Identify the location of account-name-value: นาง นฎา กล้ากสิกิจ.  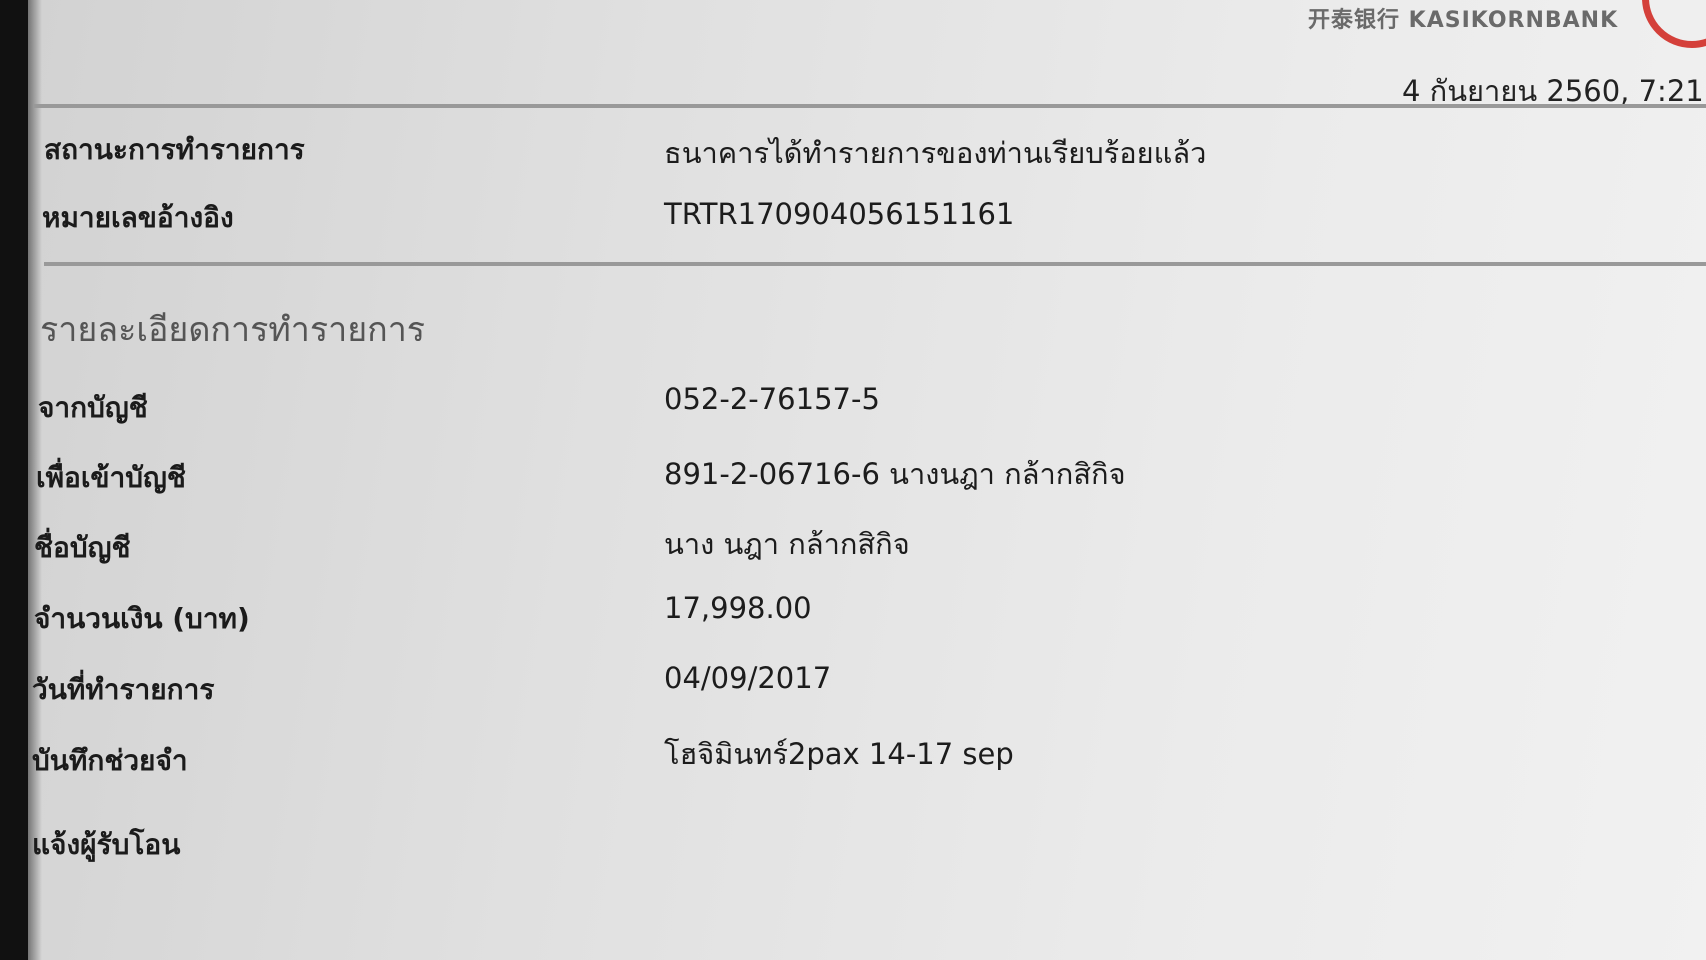
(787, 544).